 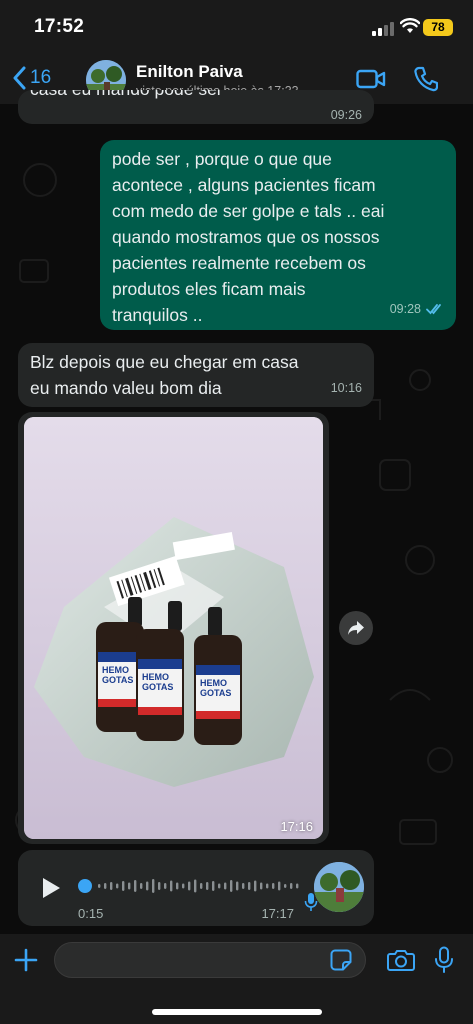 What do you see at coordinates (426, 79) in the screenshot?
I see `phone-icon` at bounding box center [426, 79].